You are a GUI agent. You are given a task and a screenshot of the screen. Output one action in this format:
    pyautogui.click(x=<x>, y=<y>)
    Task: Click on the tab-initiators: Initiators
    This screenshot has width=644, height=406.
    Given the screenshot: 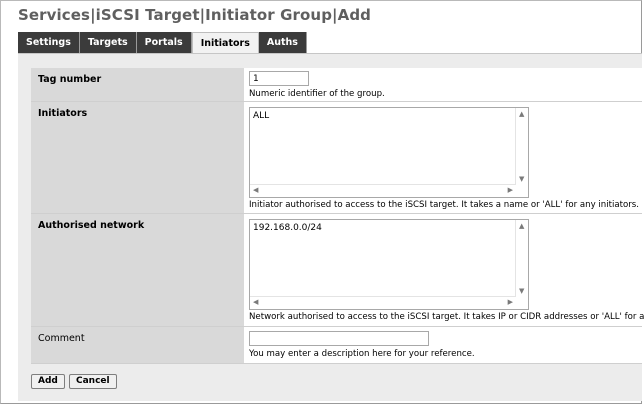 What is the action you would take?
    pyautogui.click(x=225, y=42)
    